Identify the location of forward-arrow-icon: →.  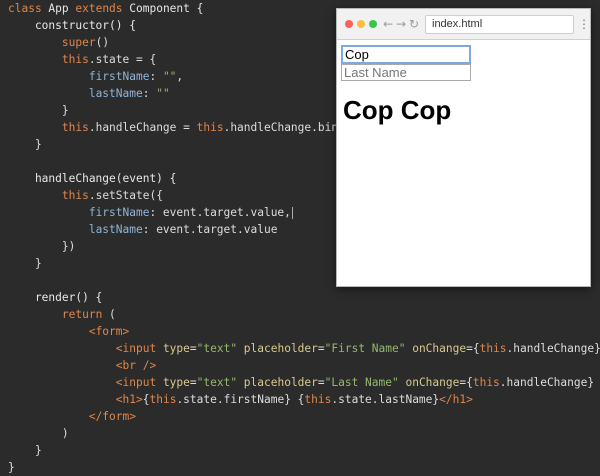
(401, 24).